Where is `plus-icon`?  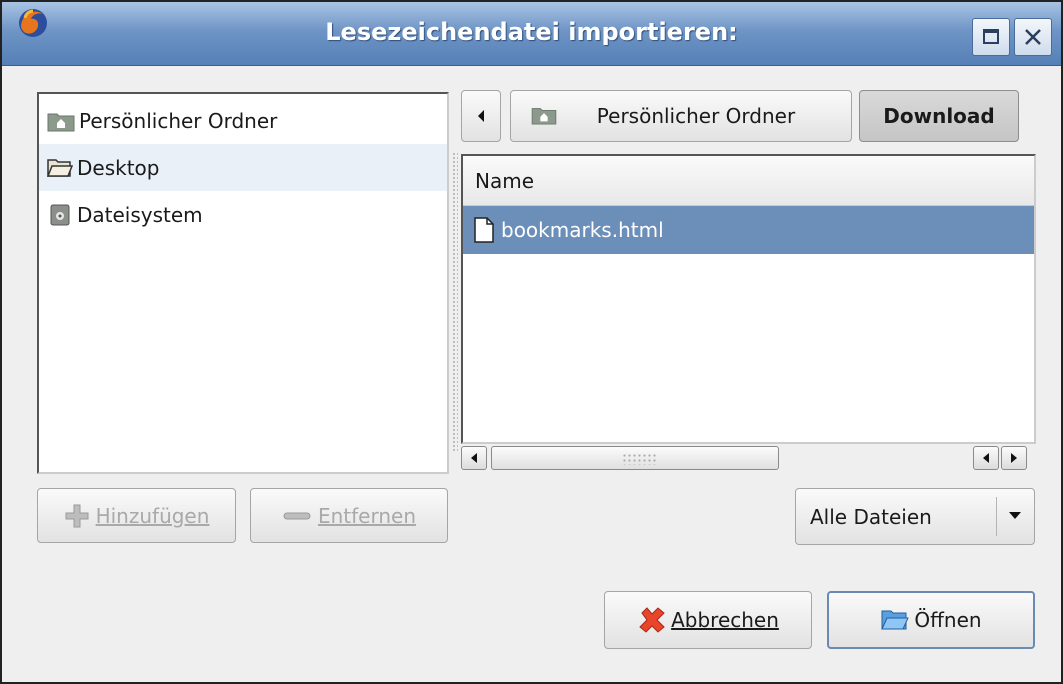
plus-icon is located at coordinates (77, 515).